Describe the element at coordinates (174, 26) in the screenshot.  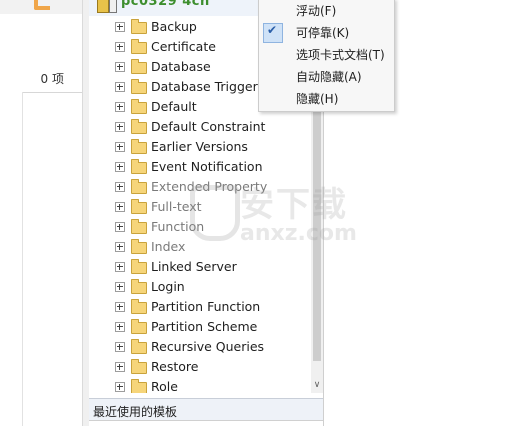
I see `tree-node-label: Backup` at that location.